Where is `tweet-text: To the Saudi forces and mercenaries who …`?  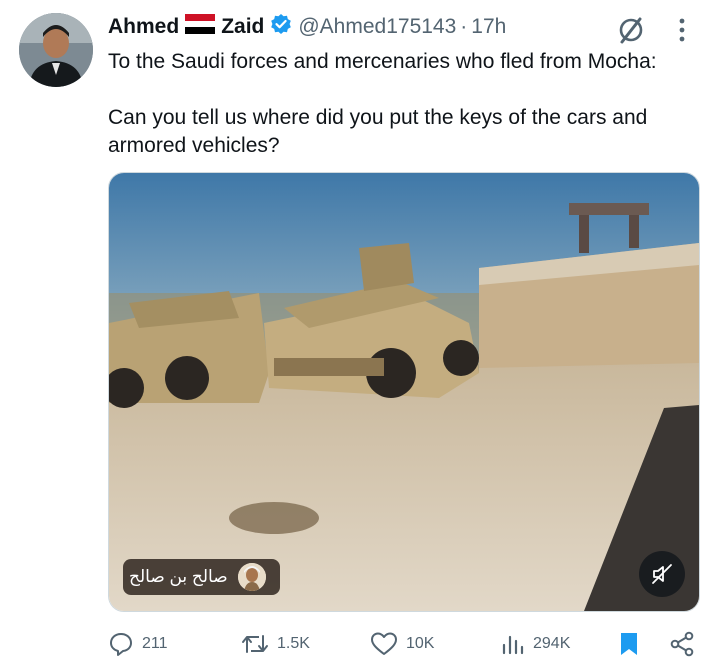 tweet-text: To the Saudi forces and mercenaries who … is located at coordinates (408, 104).